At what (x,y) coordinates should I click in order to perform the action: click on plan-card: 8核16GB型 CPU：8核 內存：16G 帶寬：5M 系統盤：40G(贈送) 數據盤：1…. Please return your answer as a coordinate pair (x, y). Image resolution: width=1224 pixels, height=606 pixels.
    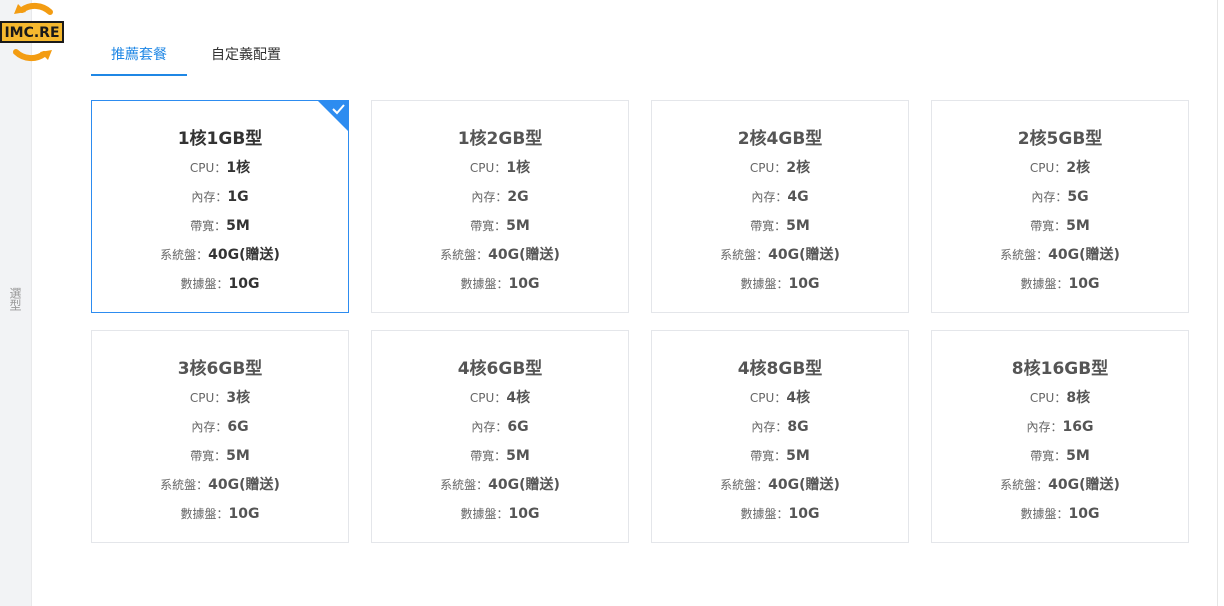
    Looking at the image, I should click on (1060, 436).